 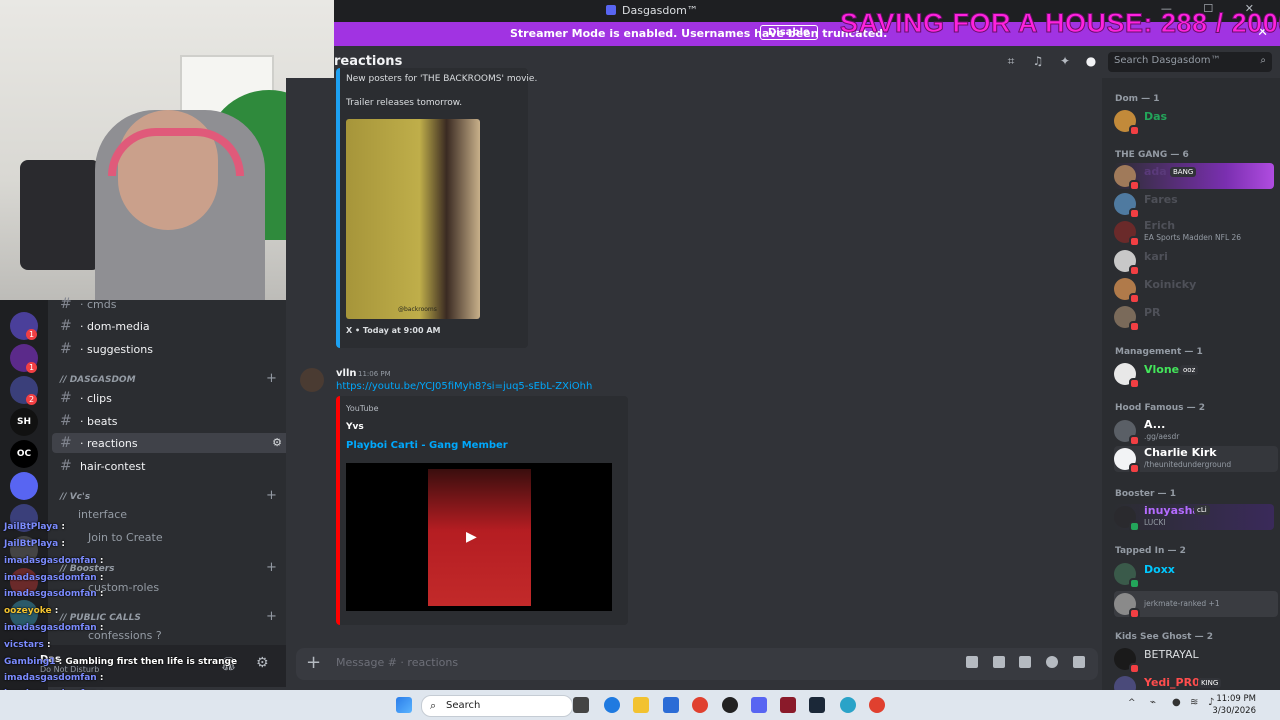 I want to click on member-item: PR, so click(x=1194, y=318).